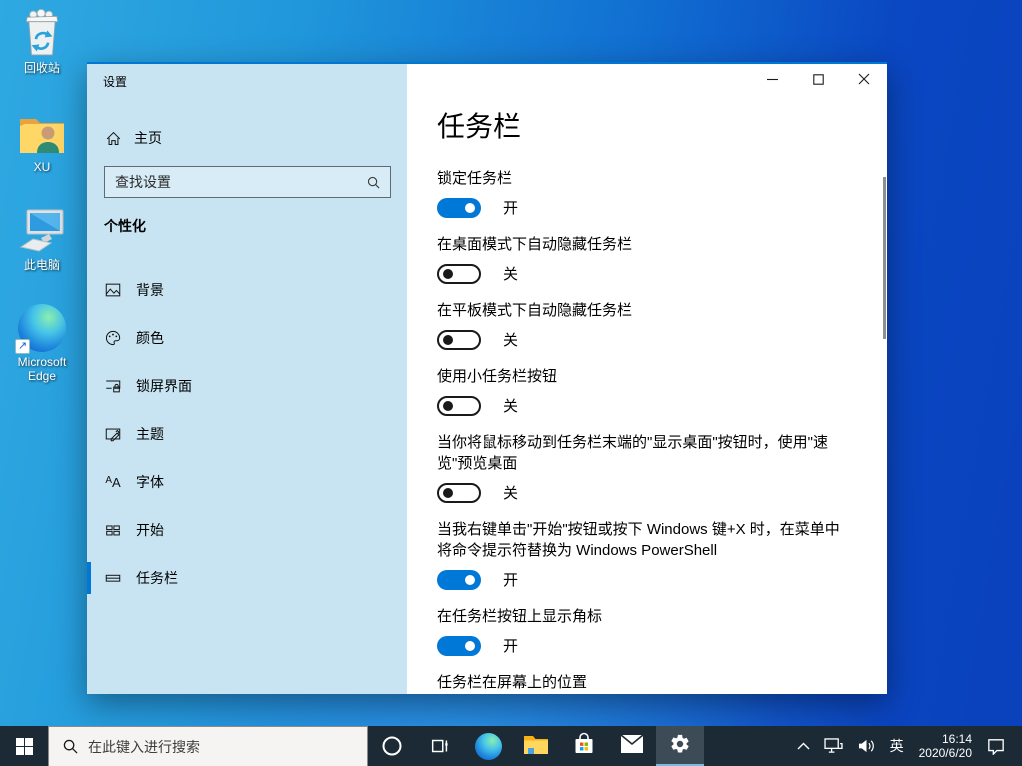 The height and width of the screenshot is (766, 1022). I want to click on settings-search-input, so click(236, 182).